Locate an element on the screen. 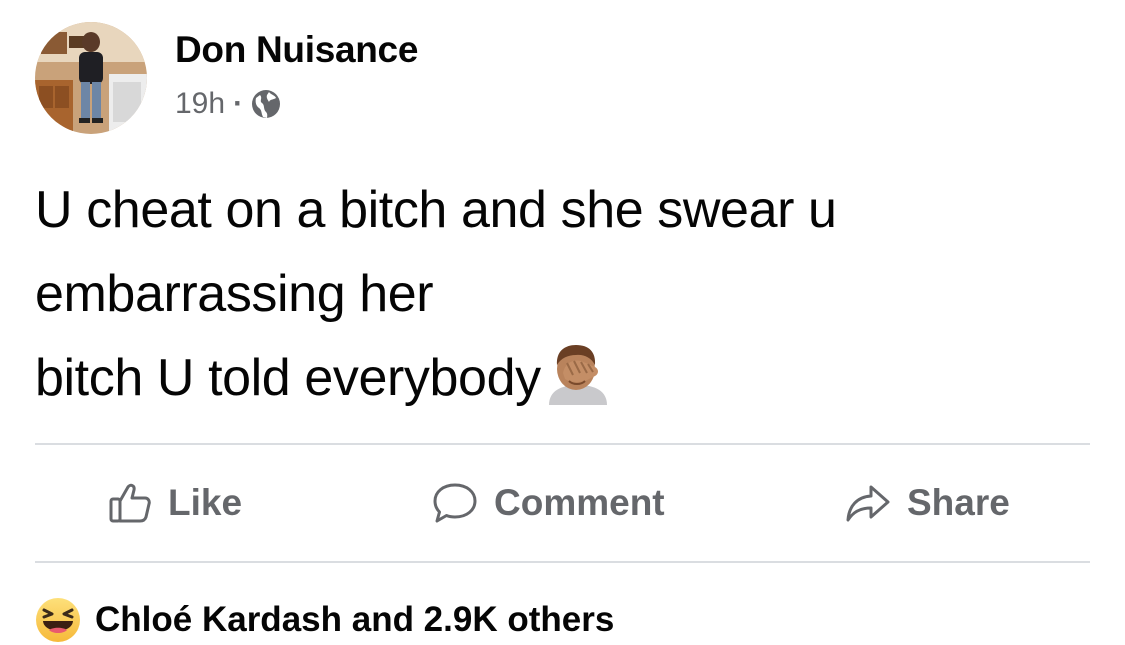 The height and width of the screenshot is (645, 1125). post-timestamp: 19h is located at coordinates (200, 104).